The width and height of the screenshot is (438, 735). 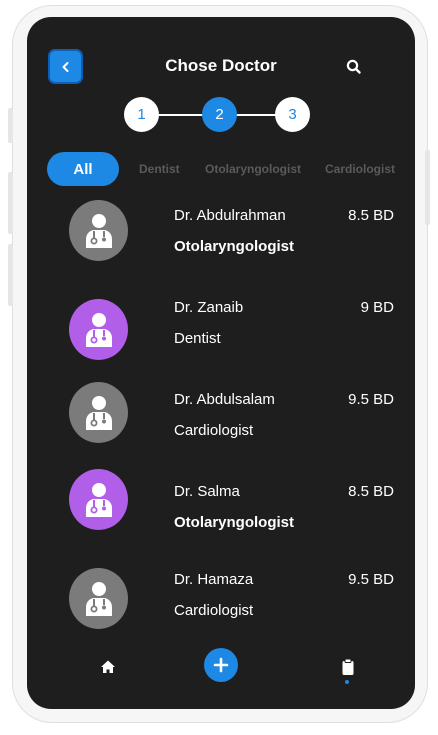 I want to click on doctor-card: Dr. Salma Otolaryngologist 8.5 BD, so click(x=221, y=511).